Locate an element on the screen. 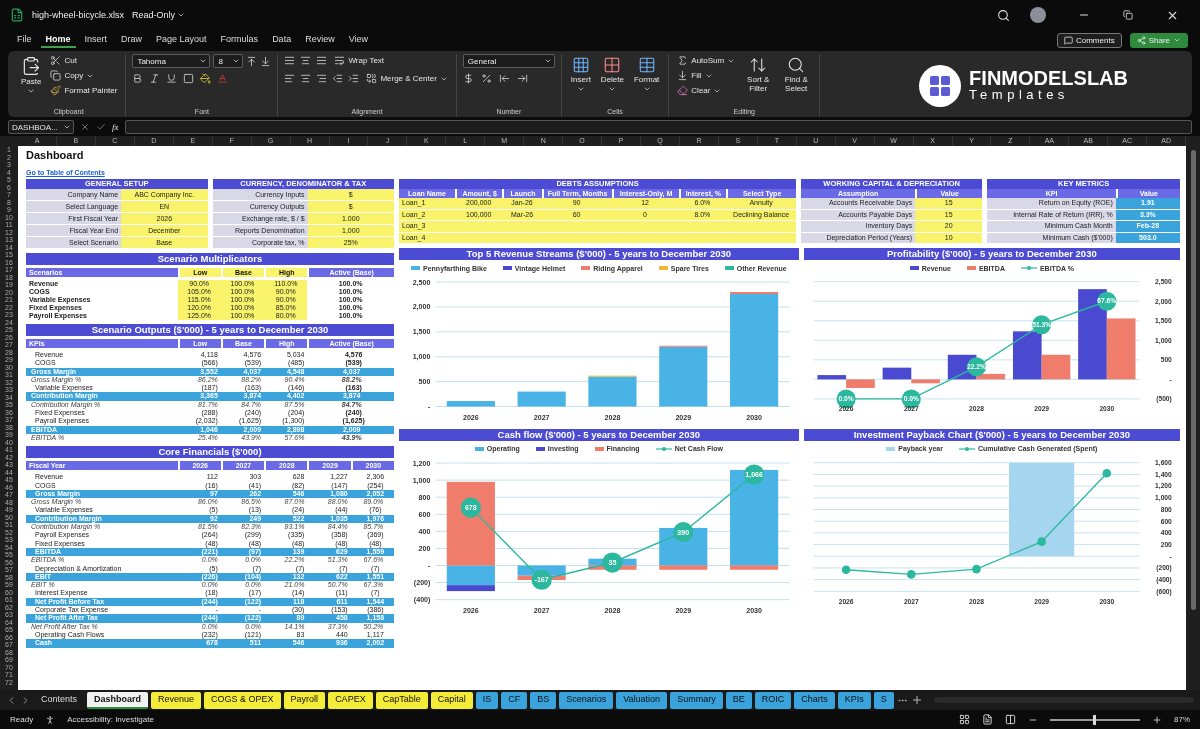 The width and height of the screenshot is (1200, 729). sheet-tab: ROIC is located at coordinates (773, 700).